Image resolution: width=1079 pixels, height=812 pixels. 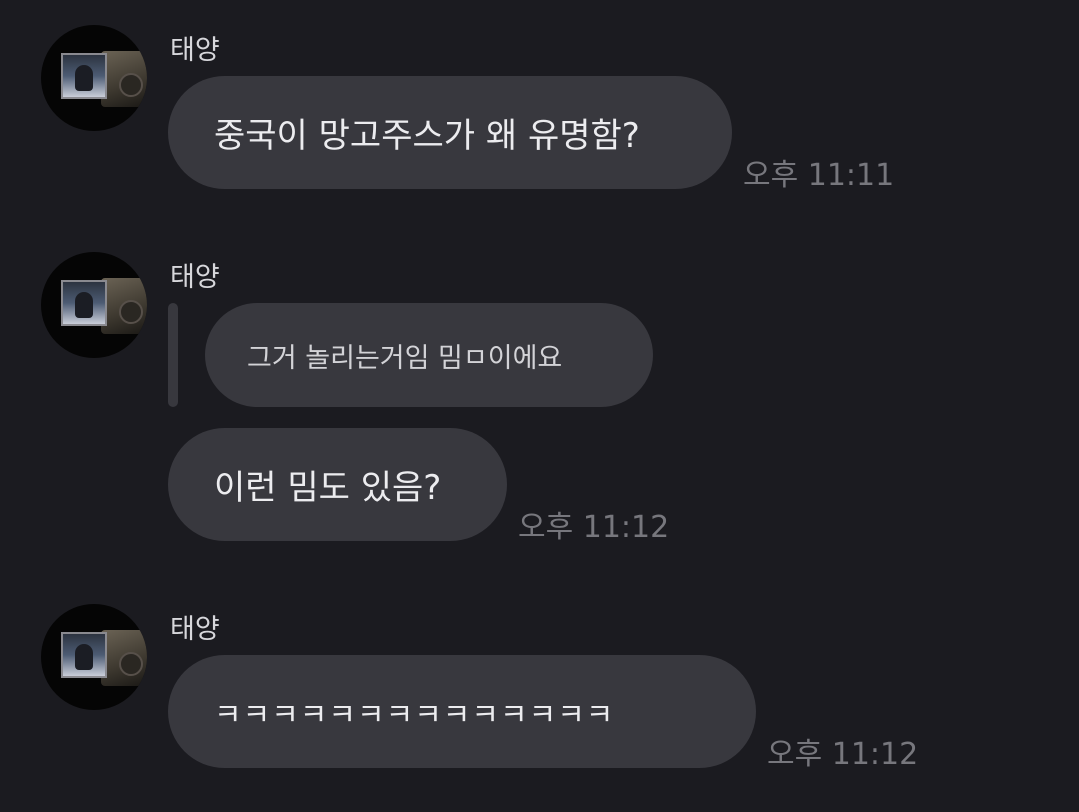 What do you see at coordinates (462, 711) in the screenshot?
I see `message-bubble: ㅋㅋㅋㅋㅋㅋㅋㅋㅋㅋㅋㅋㅋㅋ` at bounding box center [462, 711].